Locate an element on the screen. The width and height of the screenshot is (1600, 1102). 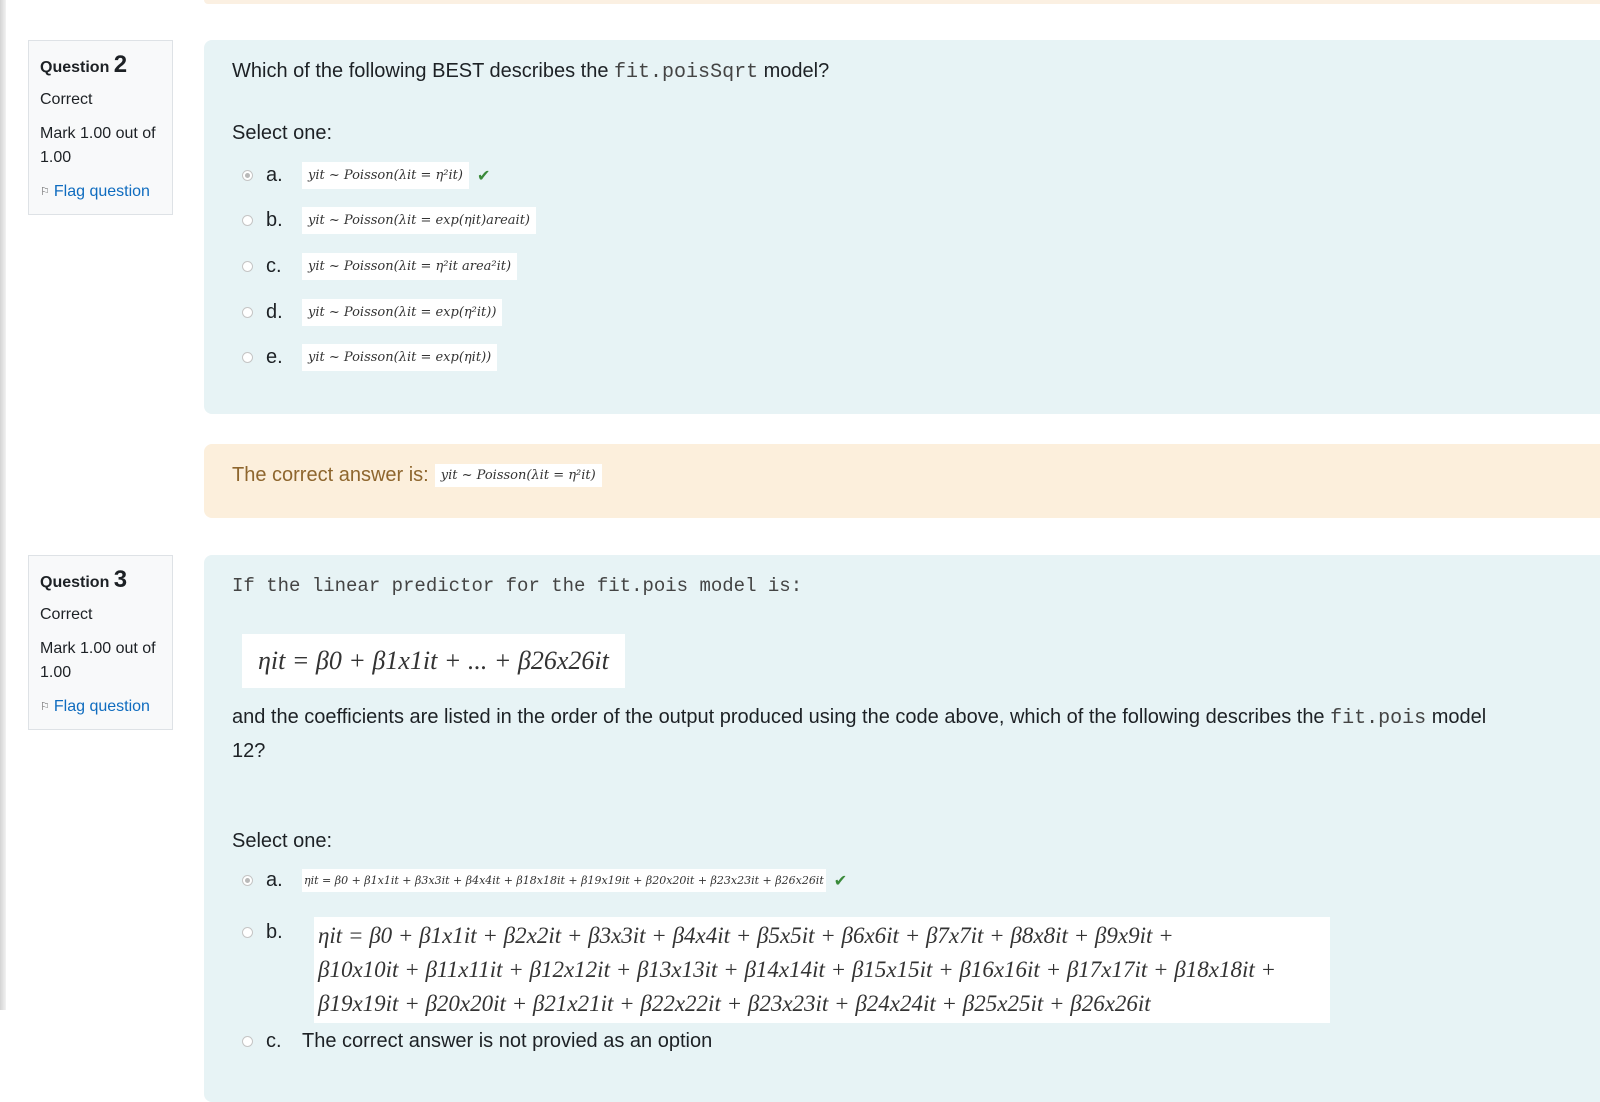
feedback-label: The correct answer is: is located at coordinates (330, 475).